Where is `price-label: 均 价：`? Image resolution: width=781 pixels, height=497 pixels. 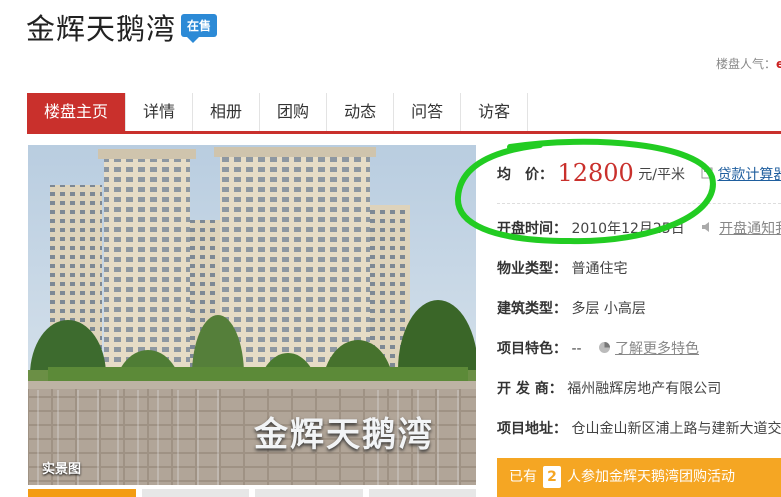
price-label: 均 价： is located at coordinates (525, 175).